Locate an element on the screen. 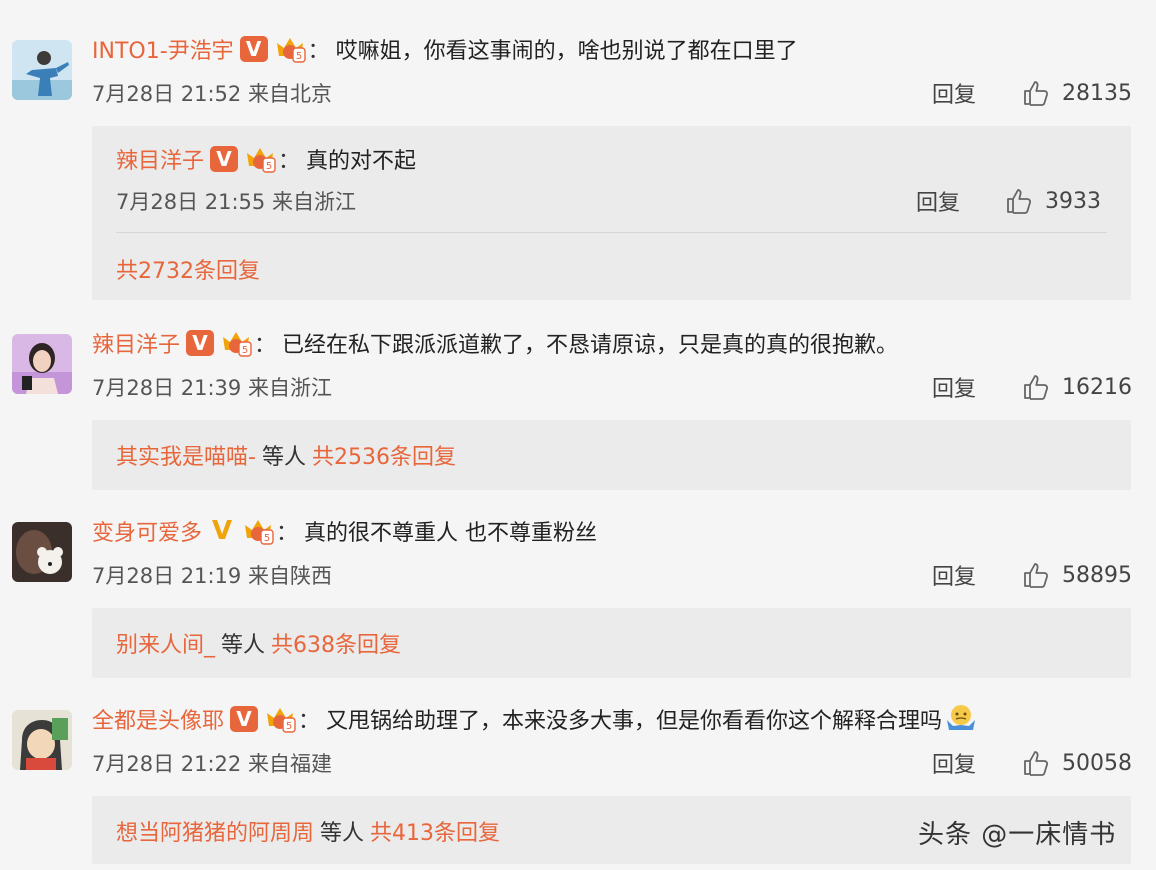  username: 全都是头像耶 is located at coordinates (158, 719).